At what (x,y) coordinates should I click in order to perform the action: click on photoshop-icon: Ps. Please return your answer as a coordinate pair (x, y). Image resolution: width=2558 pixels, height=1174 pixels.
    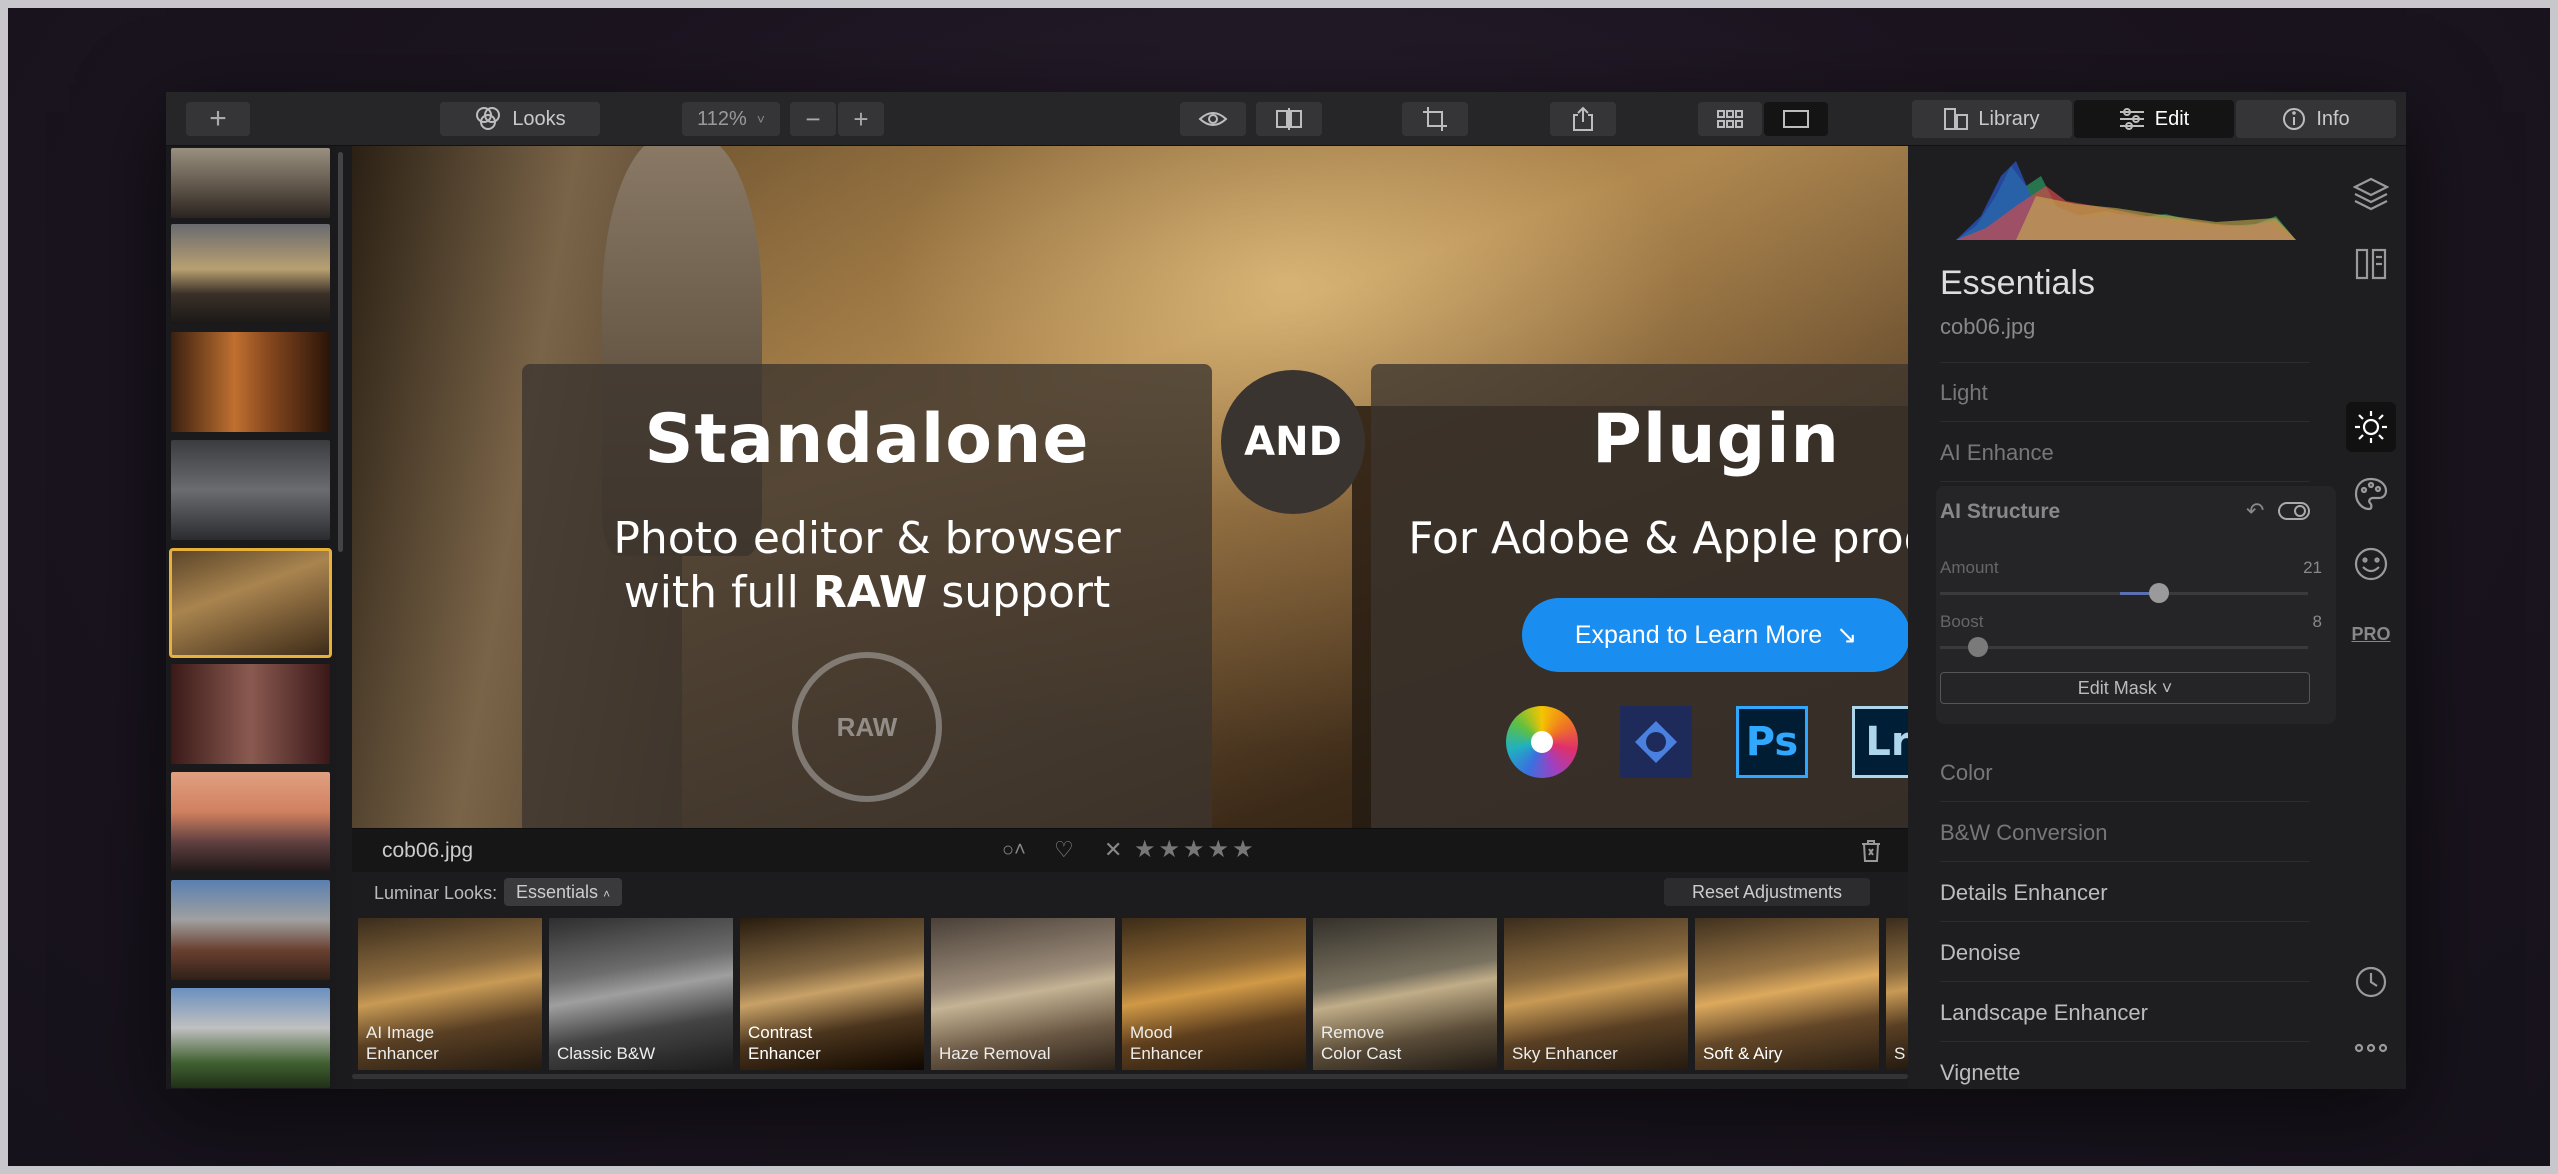
    Looking at the image, I should click on (1772, 742).